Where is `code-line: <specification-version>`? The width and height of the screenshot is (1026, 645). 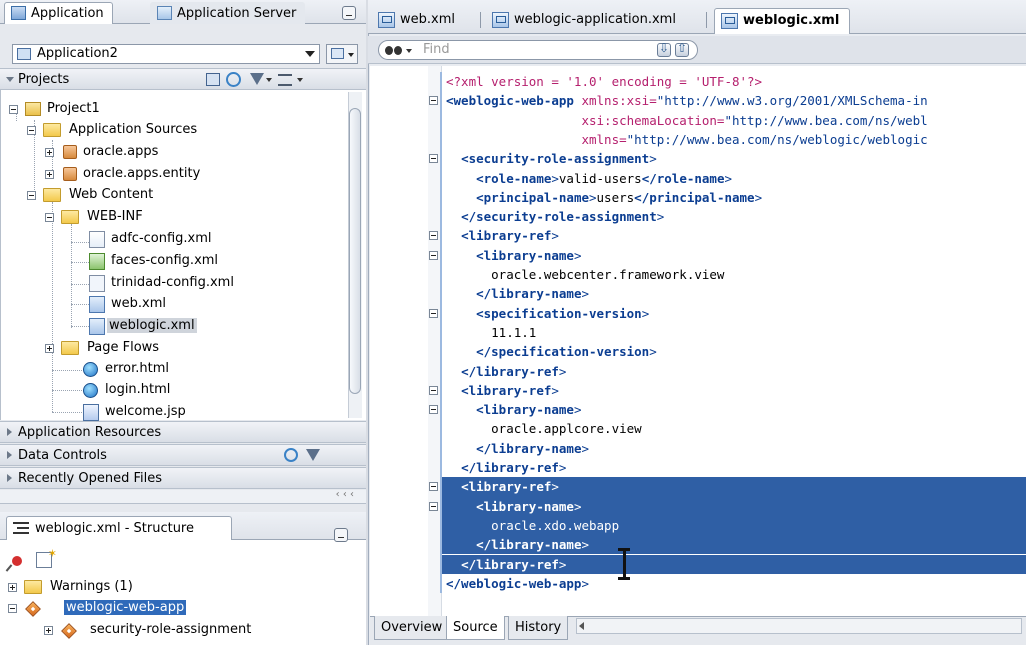
code-line: <specification-version> is located at coordinates (734, 313).